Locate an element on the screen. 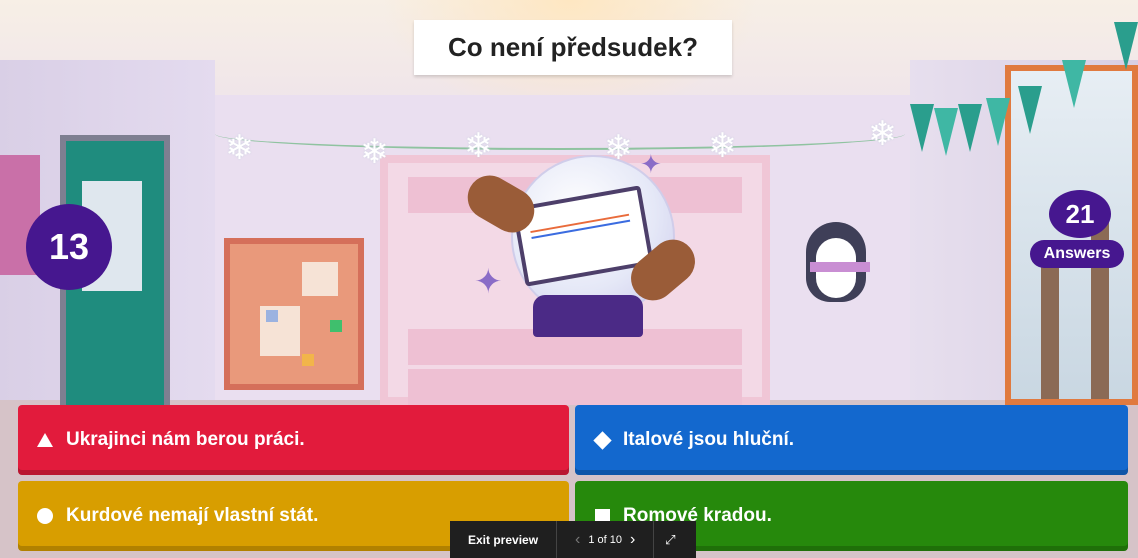 The height and width of the screenshot is (558, 1138). answer-text: Ukrajinci nám berou práci. is located at coordinates (185, 439).